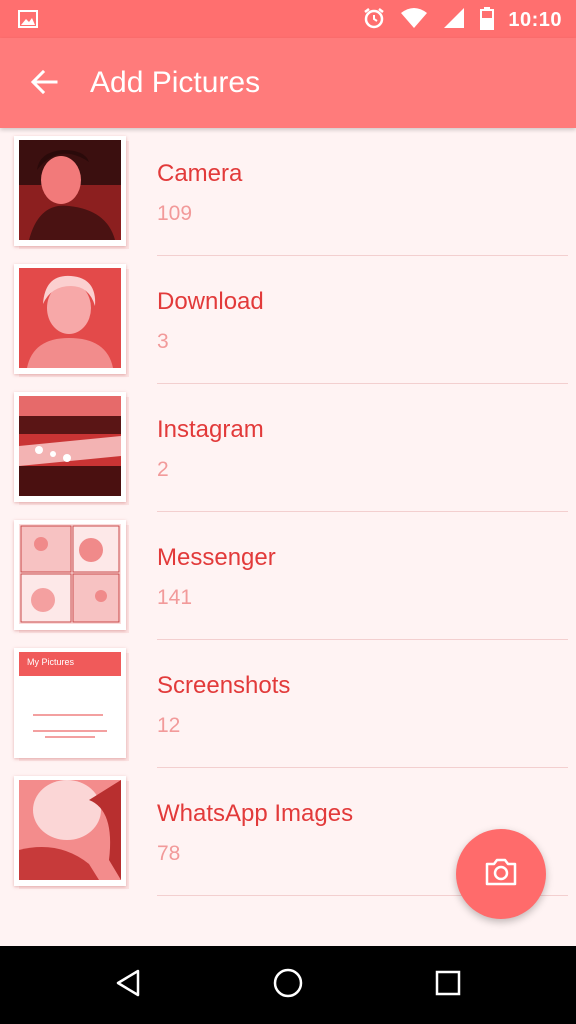  What do you see at coordinates (51, 662) in the screenshot?
I see `screenshot-header-text: My Pictures` at bounding box center [51, 662].